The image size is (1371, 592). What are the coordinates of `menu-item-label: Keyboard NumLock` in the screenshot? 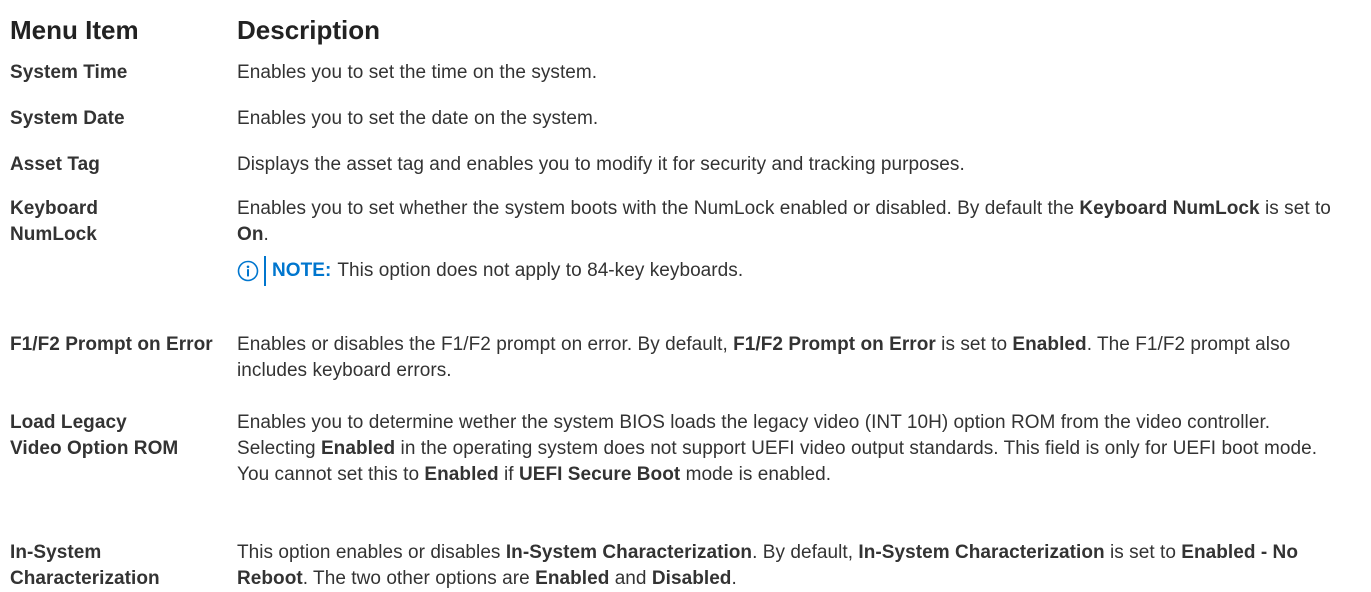 It's located at (54, 221).